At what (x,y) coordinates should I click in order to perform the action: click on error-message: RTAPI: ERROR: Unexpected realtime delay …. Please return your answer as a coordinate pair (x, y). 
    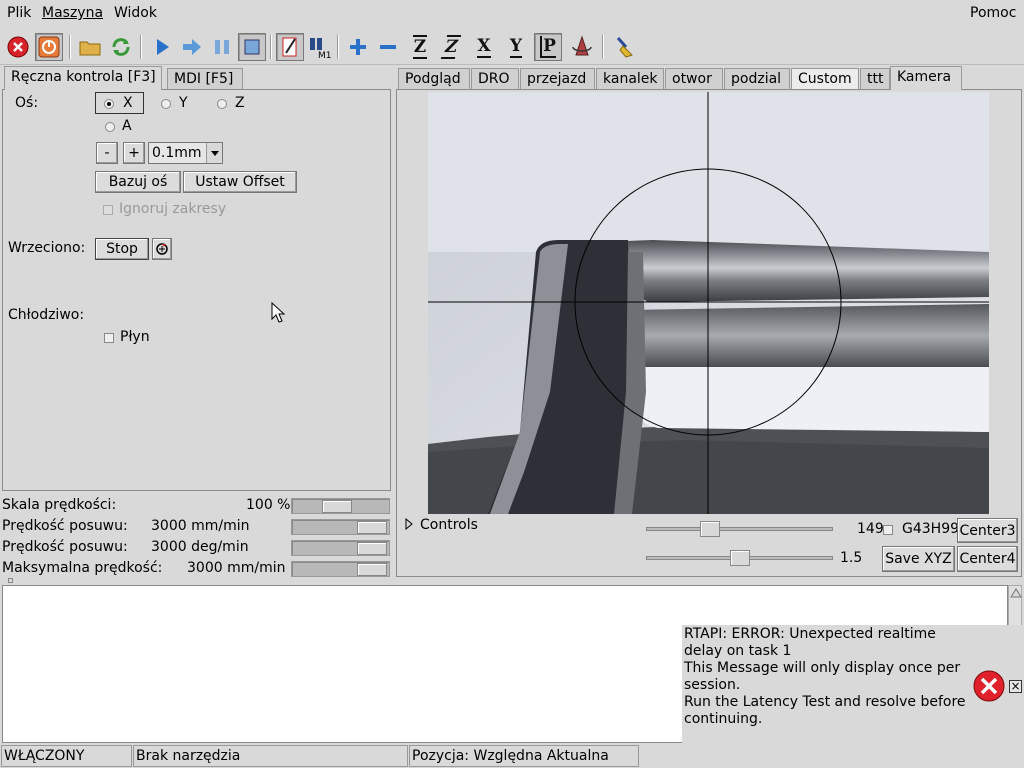
    Looking at the image, I should click on (825, 677).